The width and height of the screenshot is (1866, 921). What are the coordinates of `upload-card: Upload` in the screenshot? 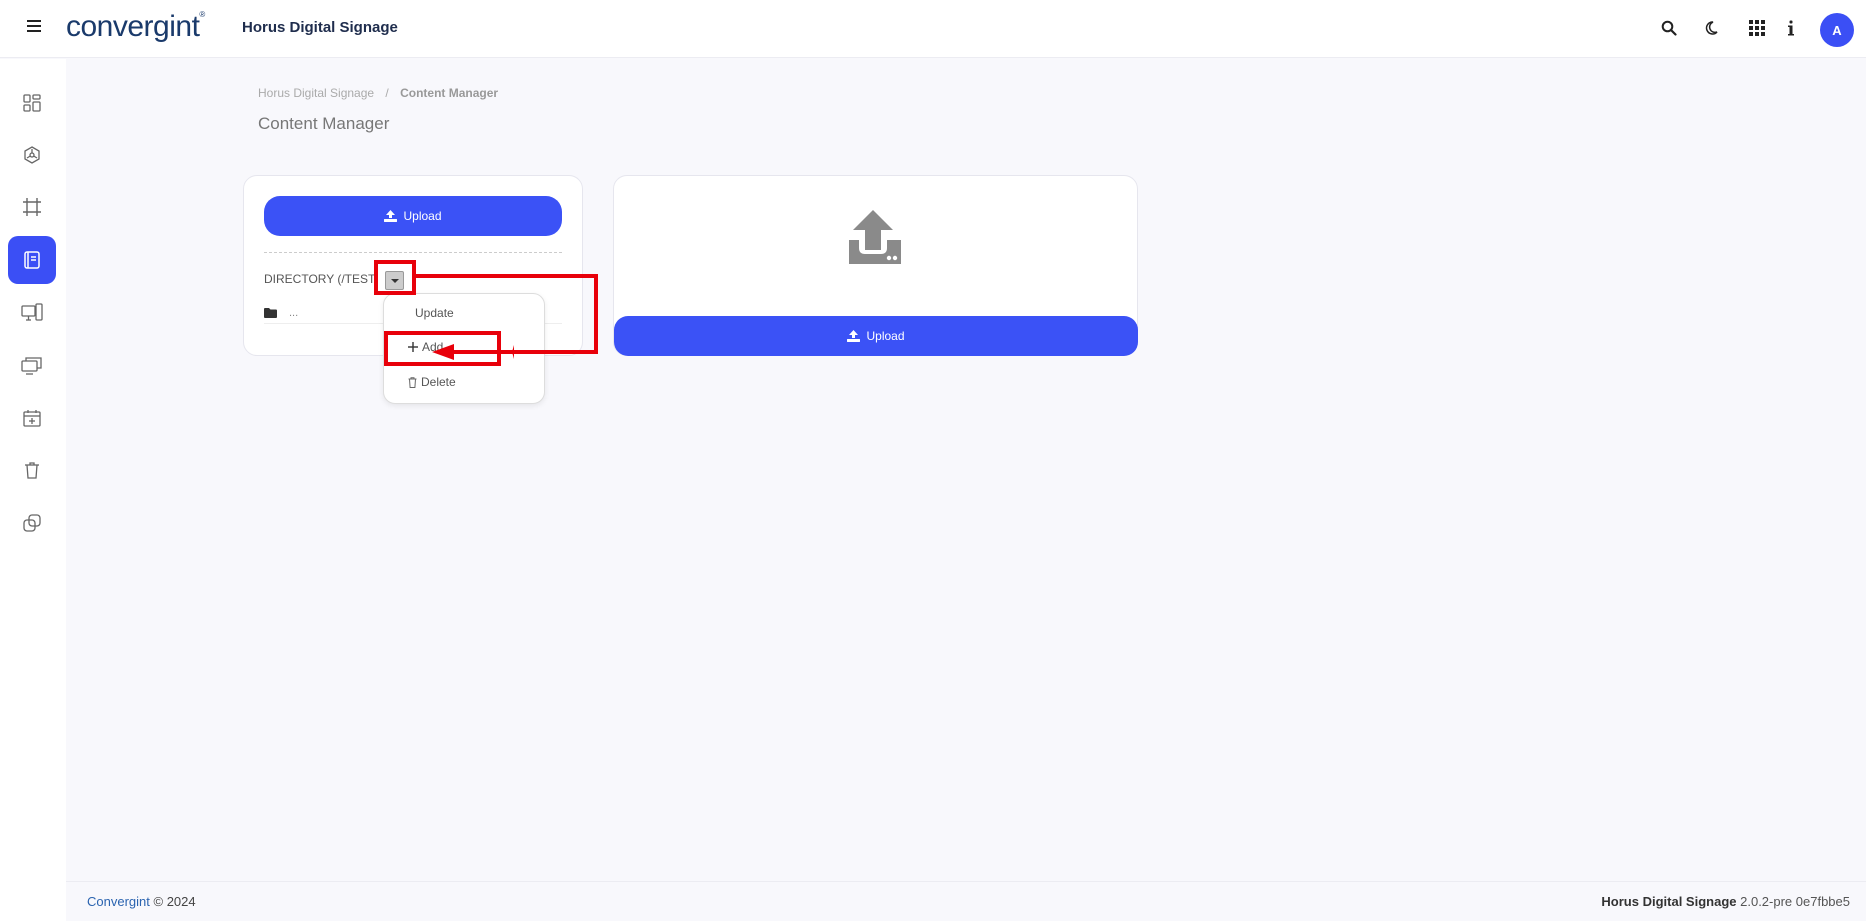 It's located at (875, 265).